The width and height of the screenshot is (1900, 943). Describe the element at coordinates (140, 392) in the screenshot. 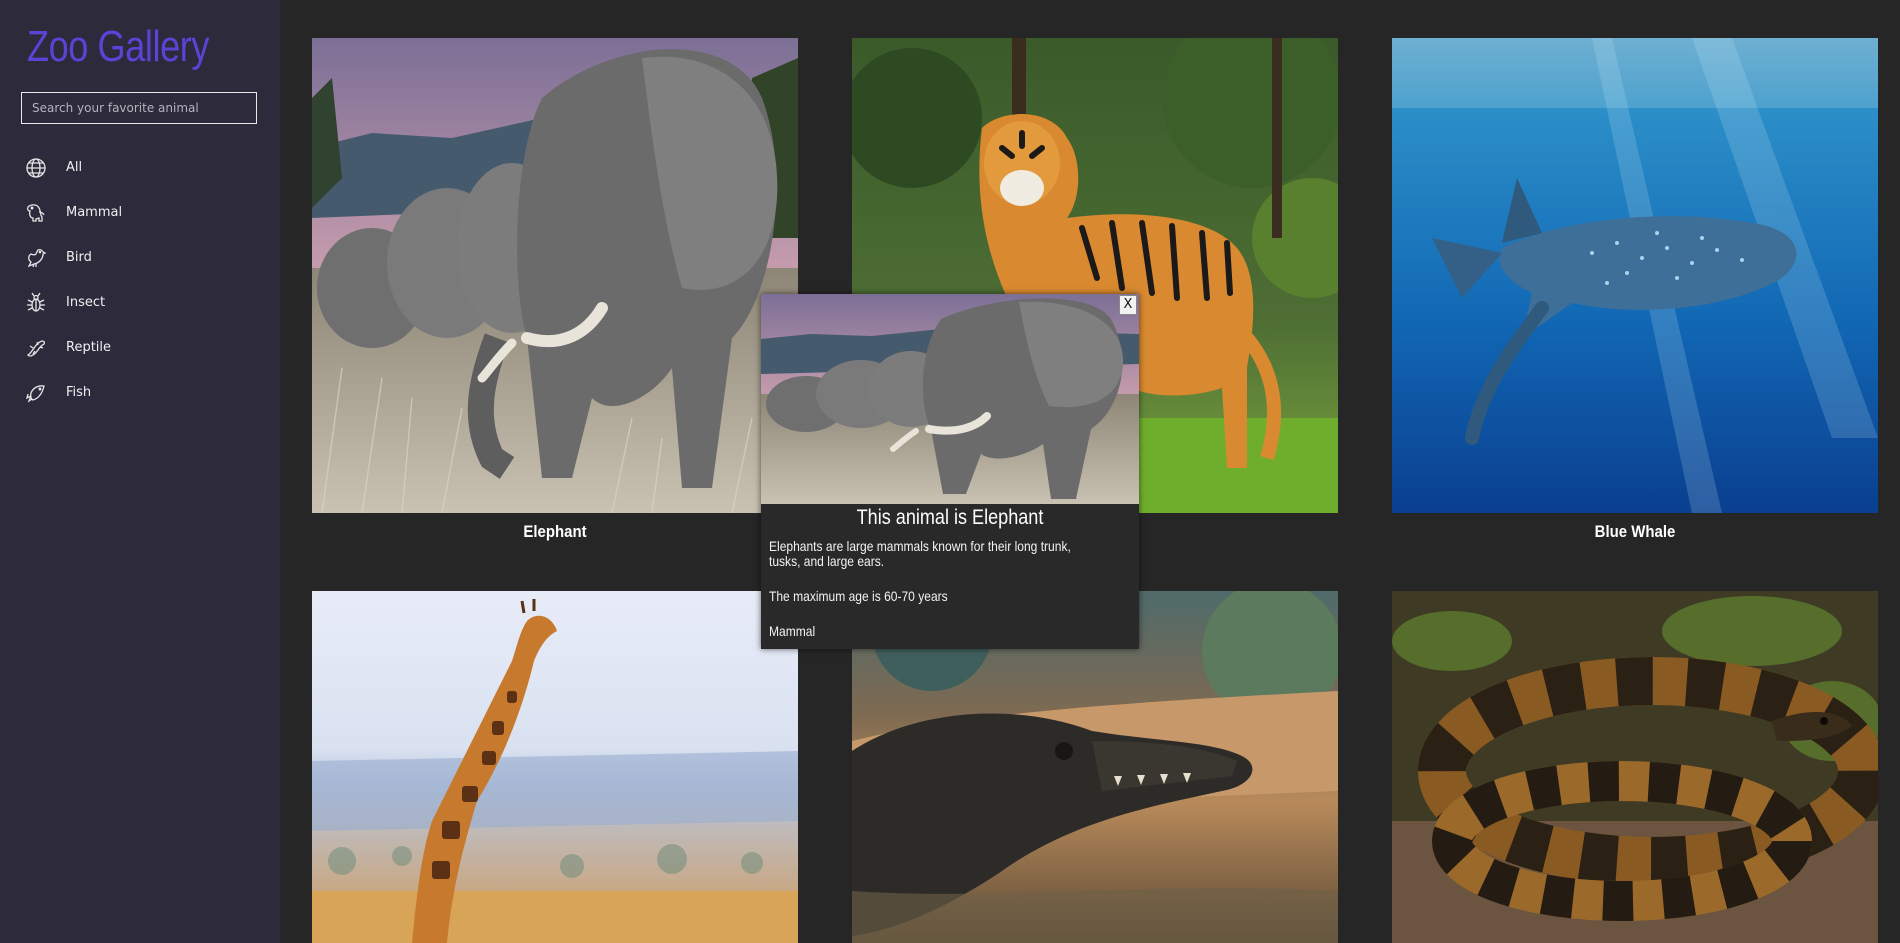

I see `sidebar-item-fish: Fish` at that location.